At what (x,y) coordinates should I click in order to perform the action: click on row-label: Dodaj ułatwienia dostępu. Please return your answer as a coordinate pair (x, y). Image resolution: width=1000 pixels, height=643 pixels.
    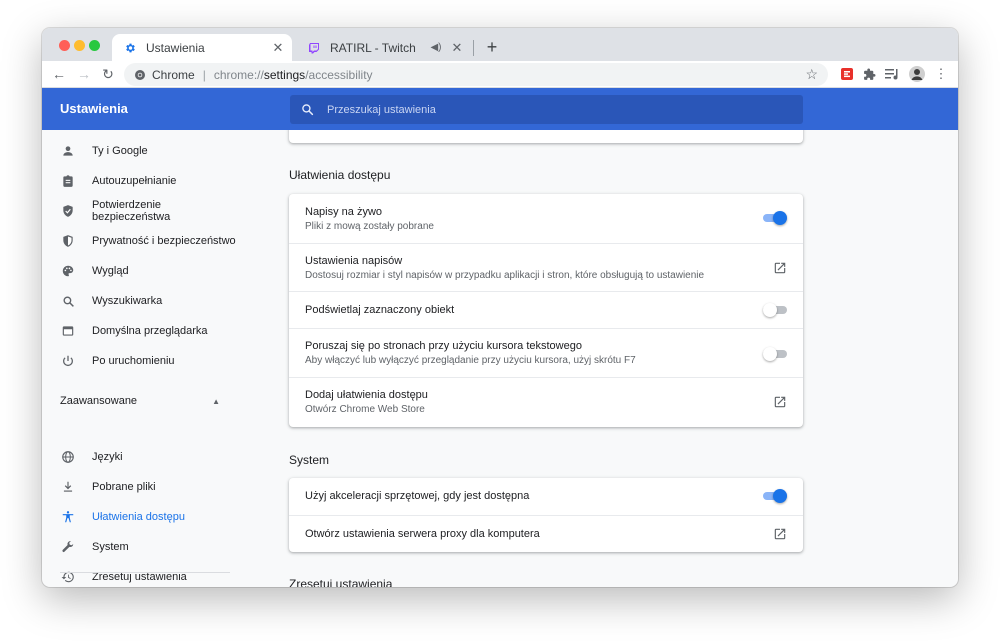
    Looking at the image, I should click on (366, 395).